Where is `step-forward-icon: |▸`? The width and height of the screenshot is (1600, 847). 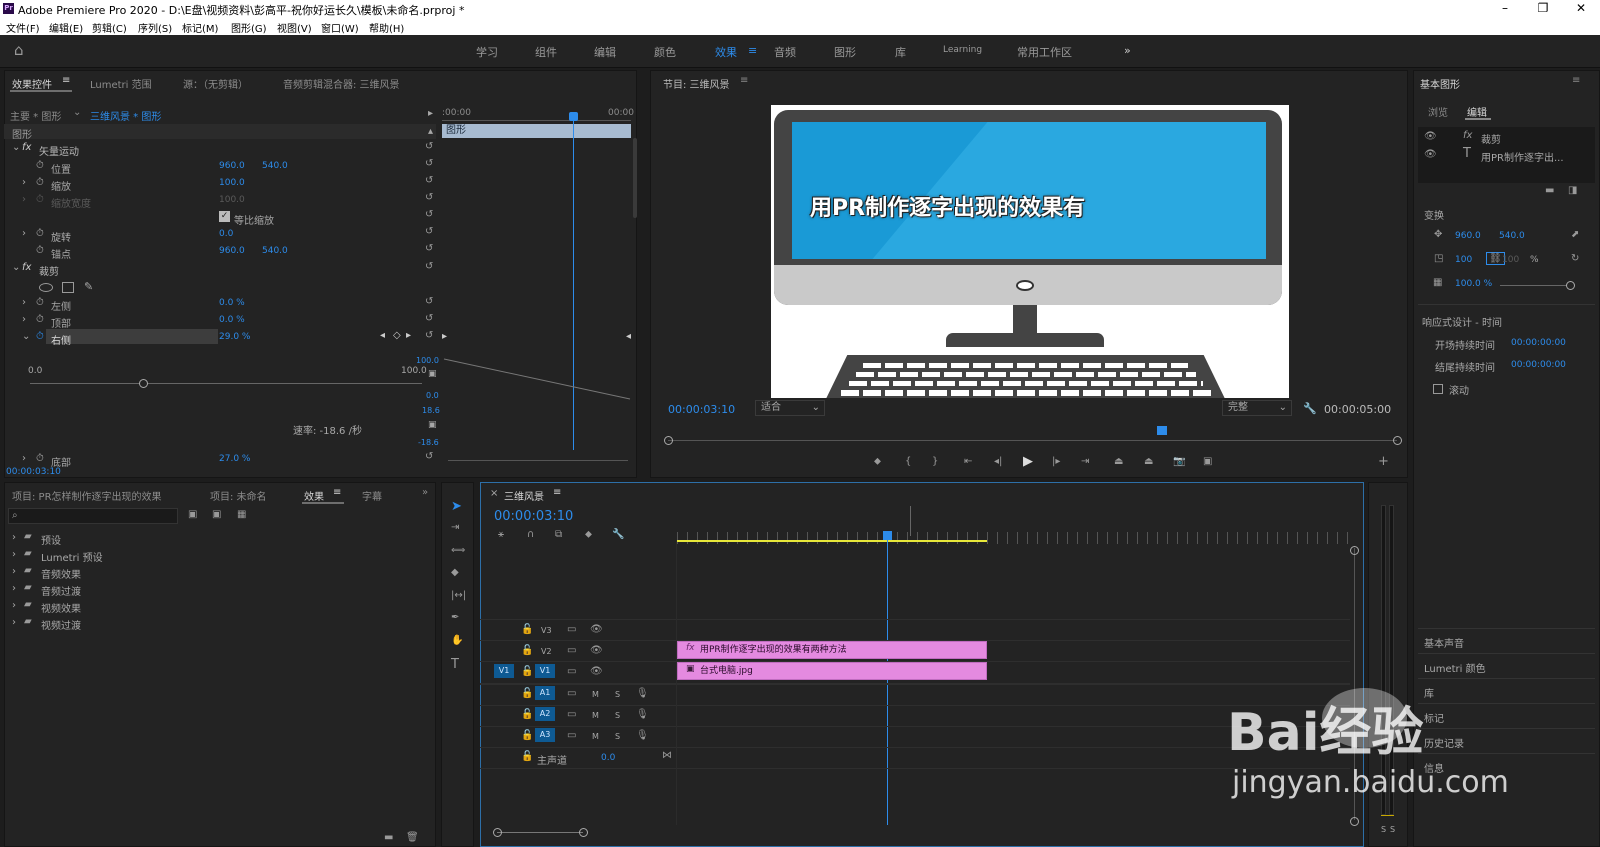 step-forward-icon: |▸ is located at coordinates (1056, 461).